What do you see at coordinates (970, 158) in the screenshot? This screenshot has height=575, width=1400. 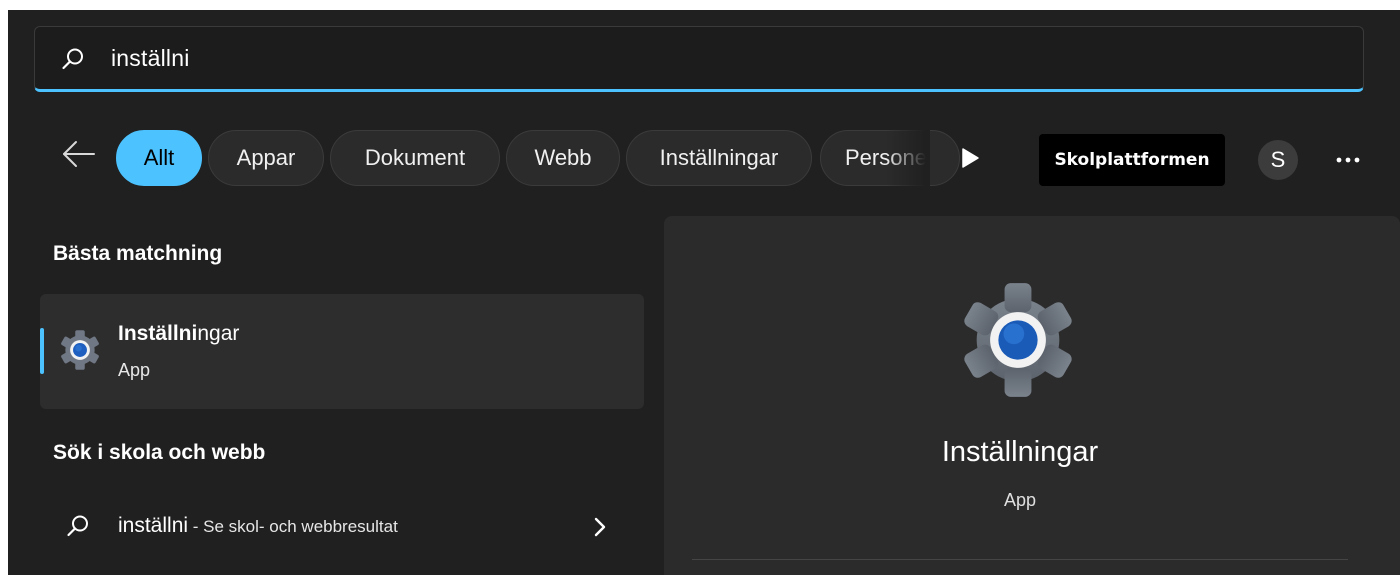 I see `play-icon` at bounding box center [970, 158].